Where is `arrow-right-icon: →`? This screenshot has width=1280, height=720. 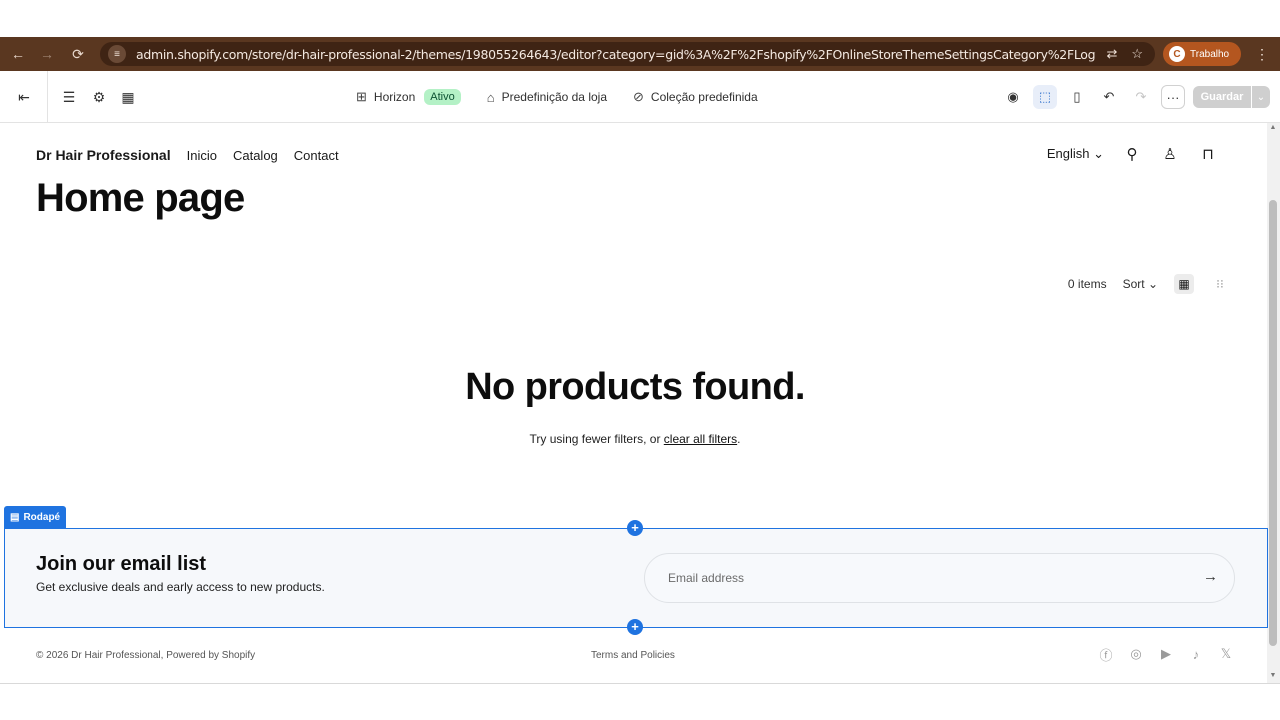
arrow-right-icon: → is located at coordinates (1210, 576).